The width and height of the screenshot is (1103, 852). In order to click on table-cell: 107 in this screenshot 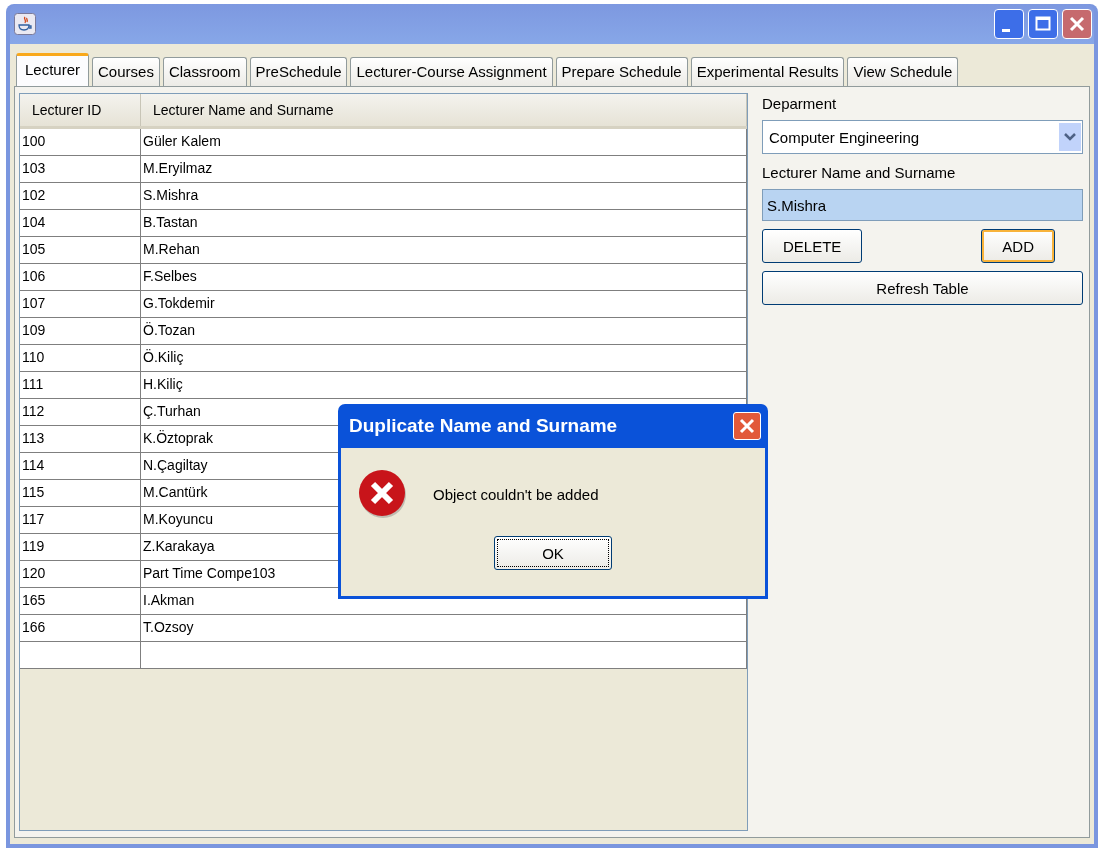, I will do `click(80, 304)`.